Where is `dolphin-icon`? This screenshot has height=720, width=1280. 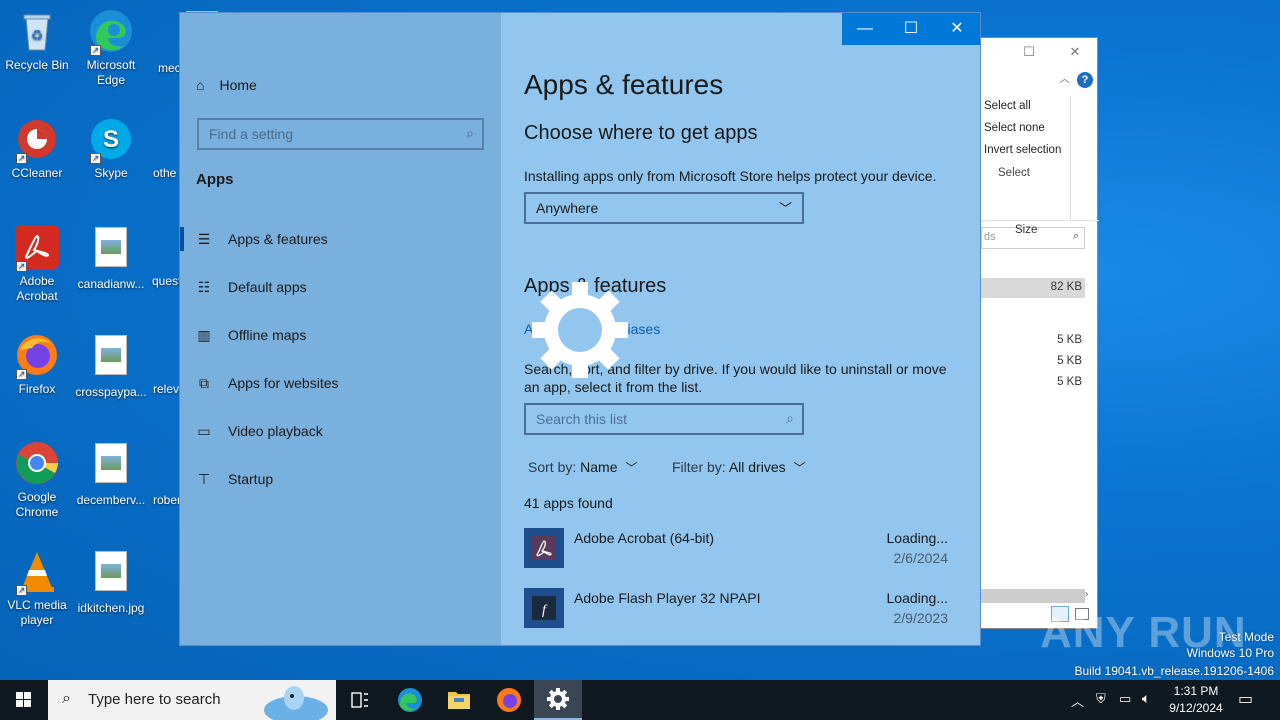
dolphin-icon is located at coordinates (296, 703).